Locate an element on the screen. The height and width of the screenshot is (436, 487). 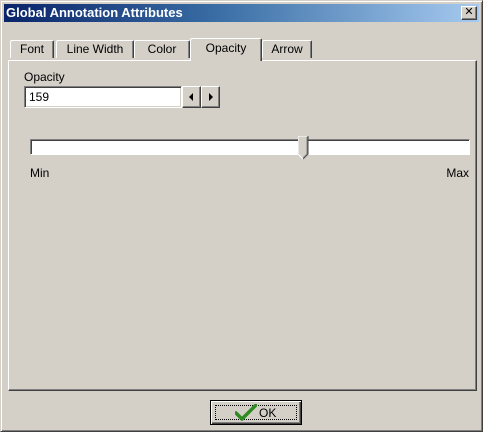
ok-button: OK is located at coordinates (256, 412).